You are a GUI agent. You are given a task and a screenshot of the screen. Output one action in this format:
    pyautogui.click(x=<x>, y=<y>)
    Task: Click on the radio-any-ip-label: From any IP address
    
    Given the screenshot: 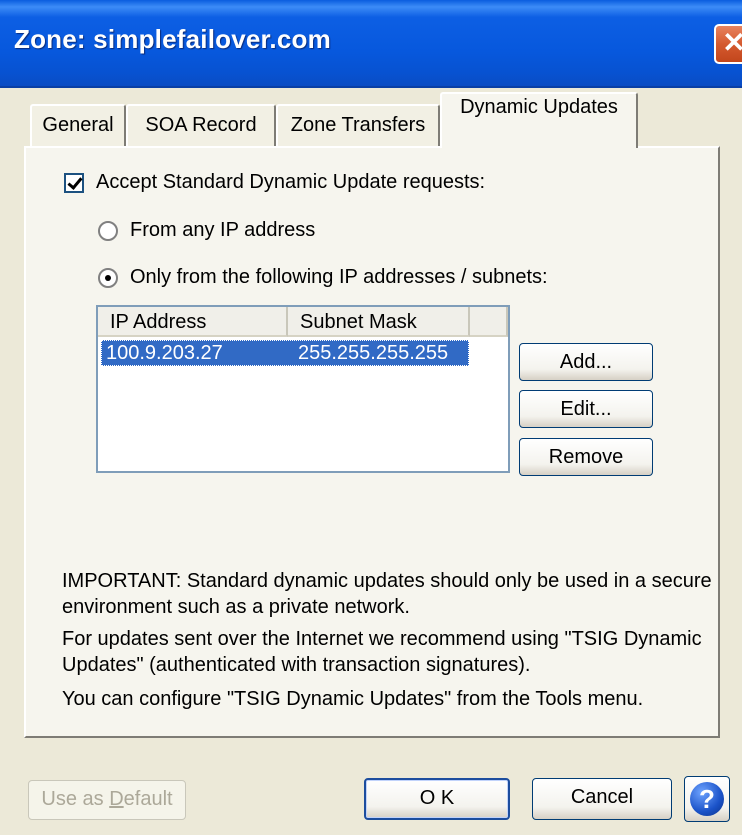 What is the action you would take?
    pyautogui.click(x=223, y=230)
    